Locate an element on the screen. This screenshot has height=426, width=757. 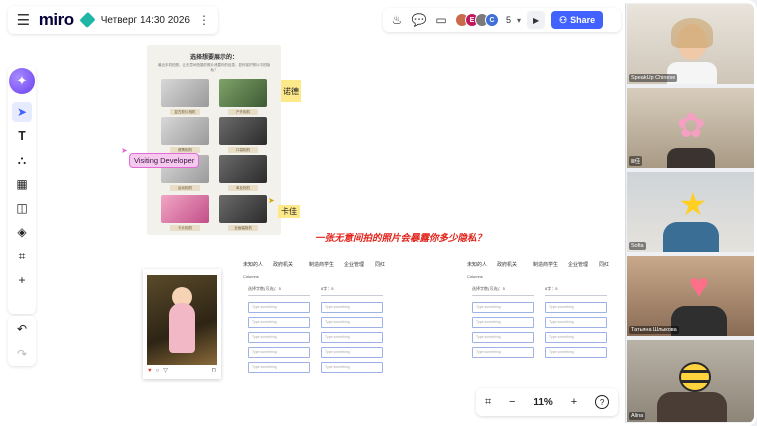
collaboration-bar: ♨ 💬 ▭ E C 5 ▾ ▶ ⚇ Share is located at coordinates (502, 20).